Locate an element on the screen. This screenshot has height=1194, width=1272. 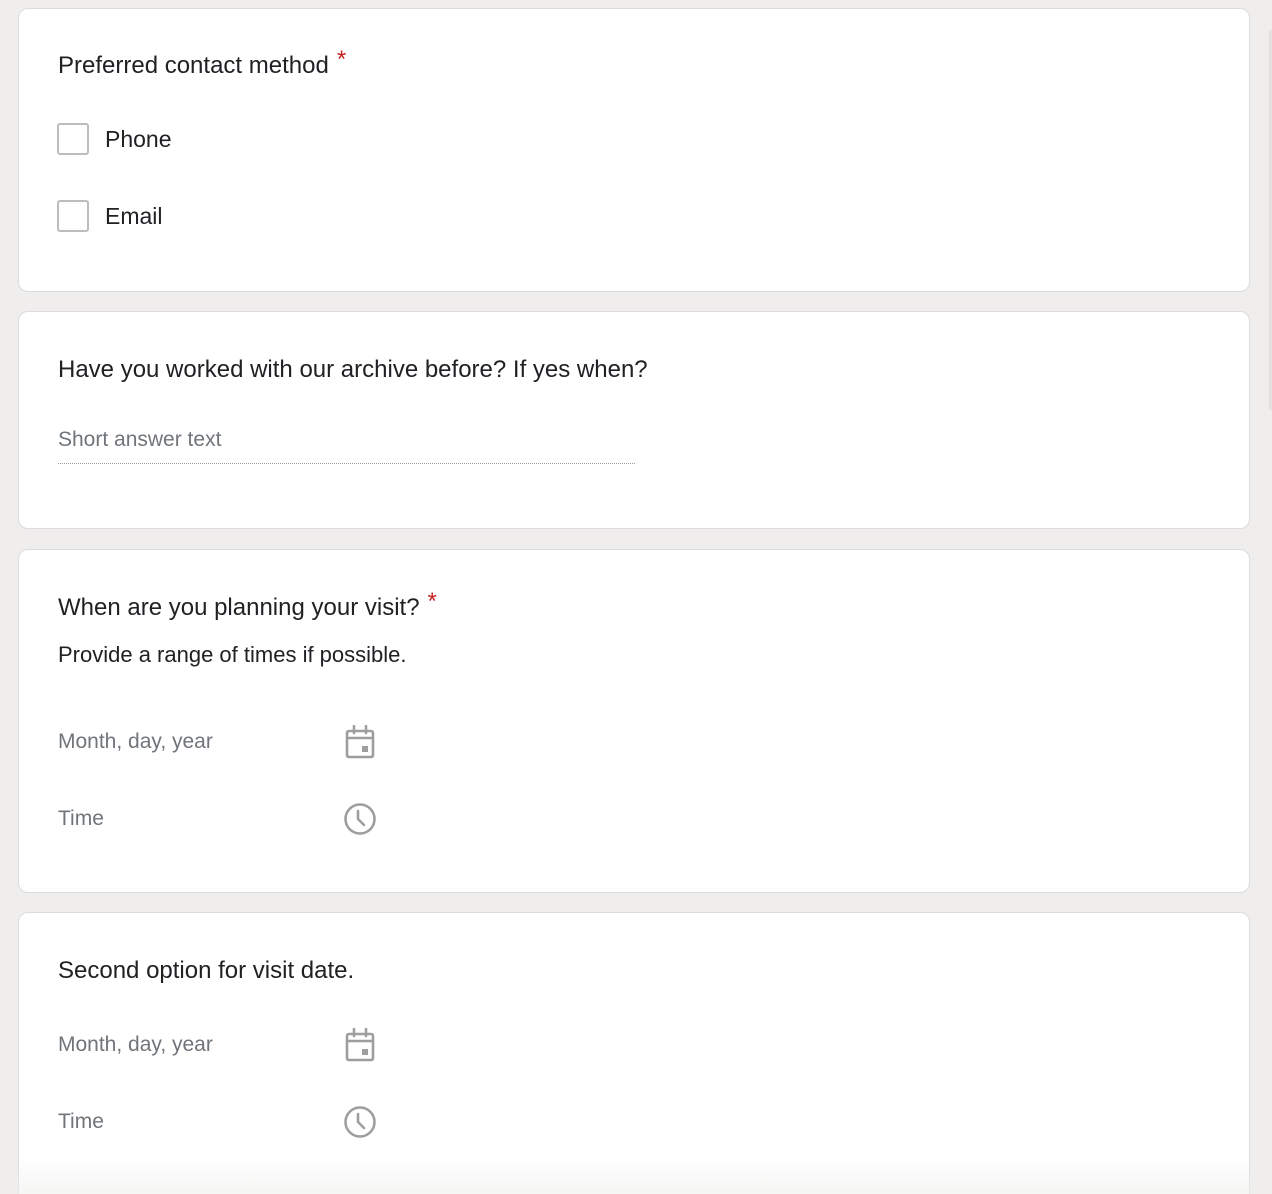
checkbox-option-phone: Phone is located at coordinates (114, 139).